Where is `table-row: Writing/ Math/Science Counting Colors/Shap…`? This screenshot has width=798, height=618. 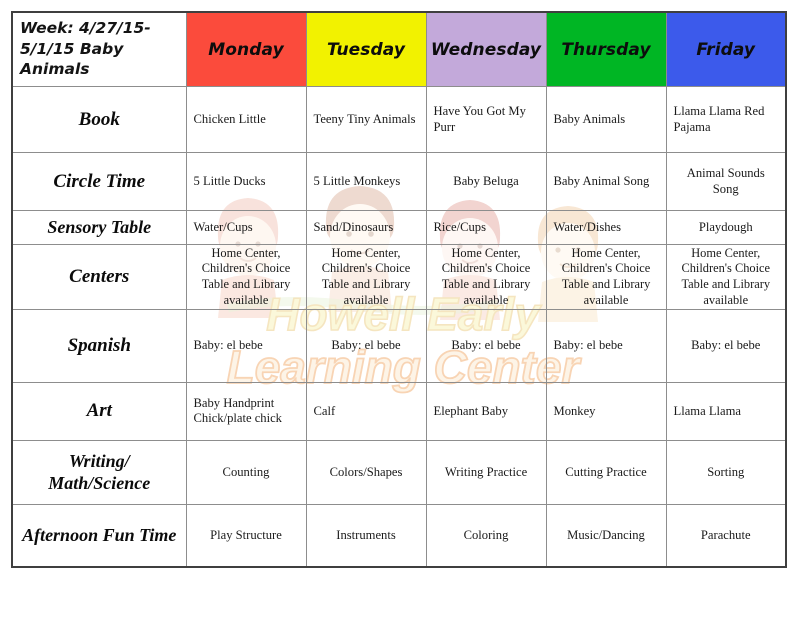 table-row: Writing/ Math/Science Counting Colors/Shap… is located at coordinates (399, 472).